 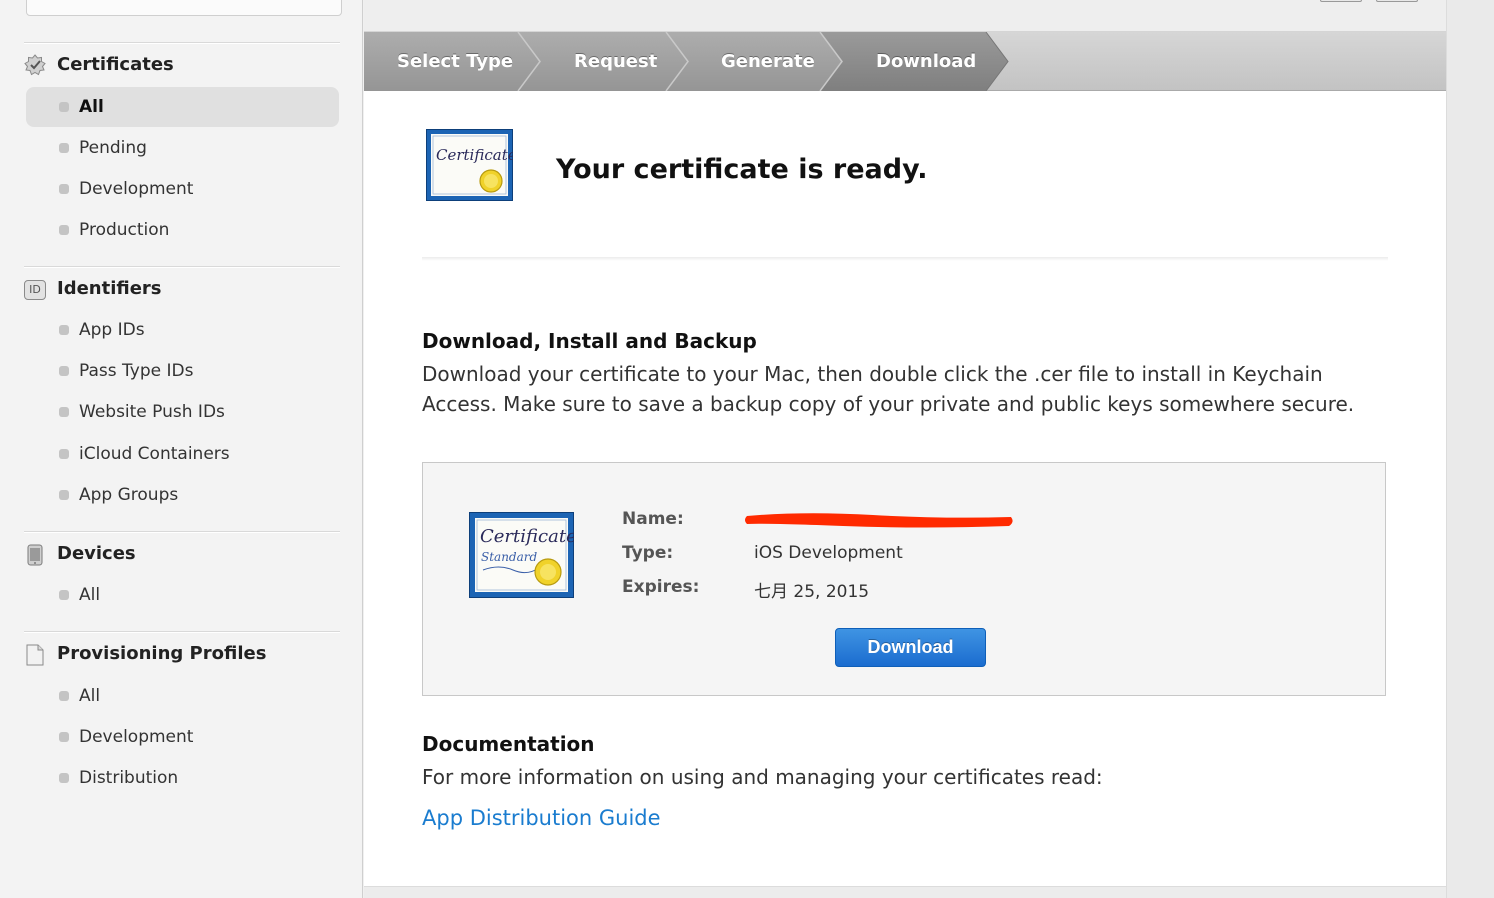 I want to click on sidebar-item-icloud-containers: iCloud Containers, so click(x=182, y=454).